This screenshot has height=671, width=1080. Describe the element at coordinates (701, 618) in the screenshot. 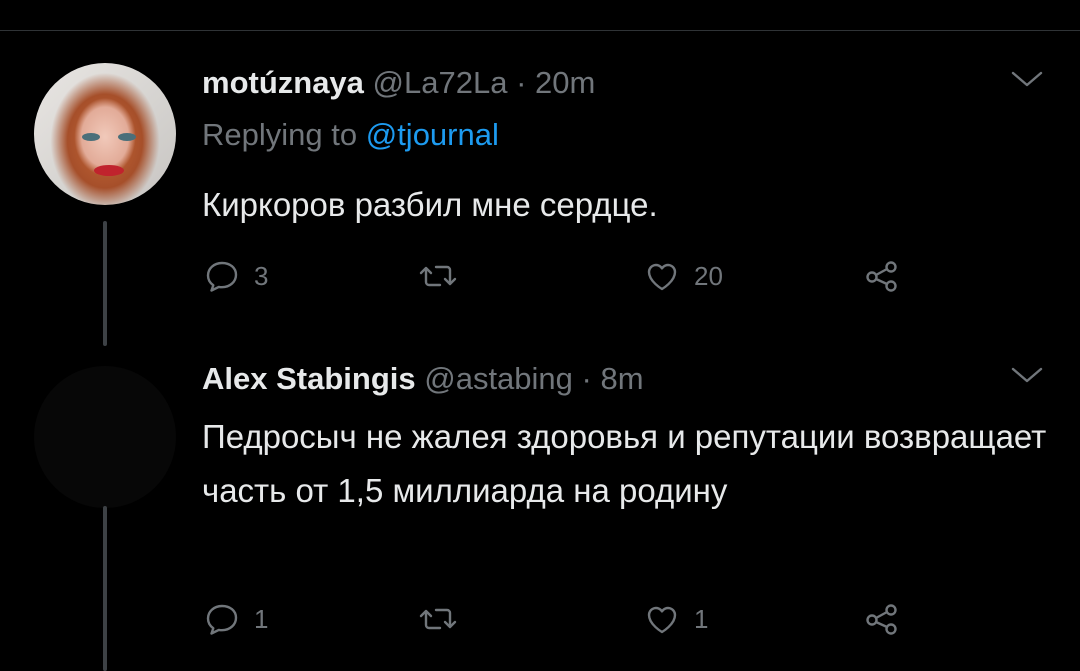

I see `like-count: 1` at that location.